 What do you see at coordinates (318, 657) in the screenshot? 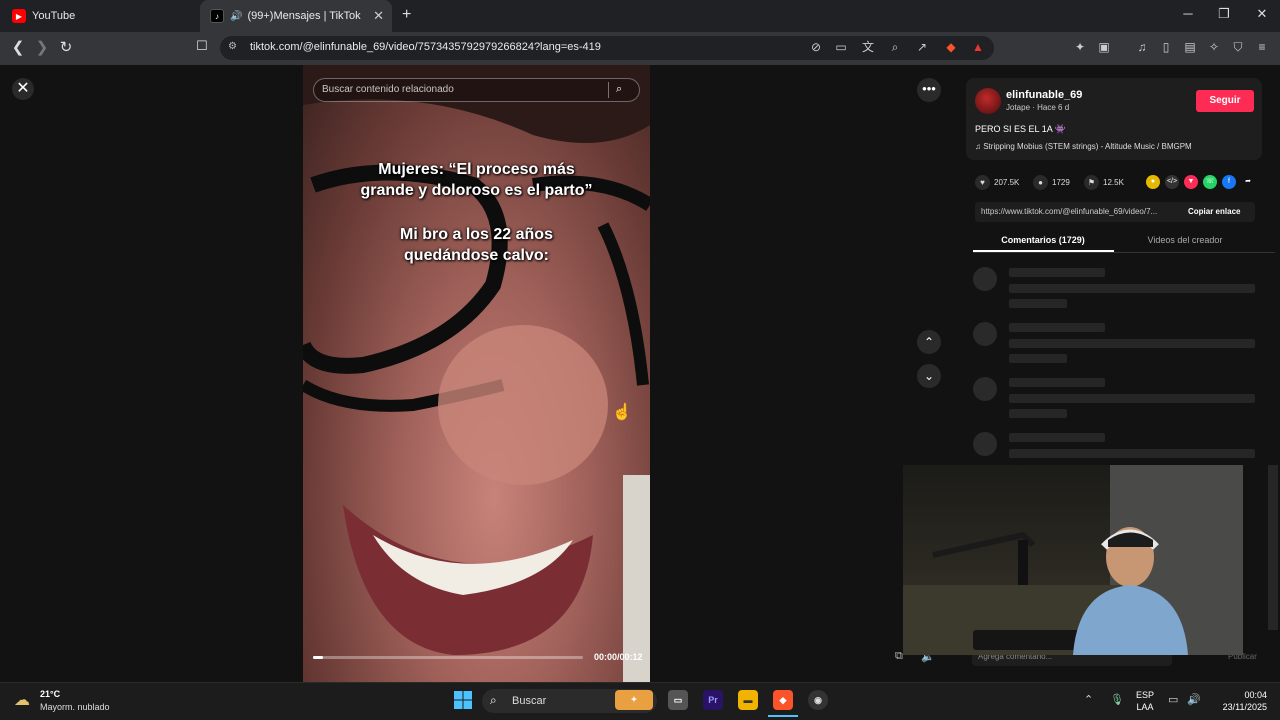
I see `video-progress-fill` at bounding box center [318, 657].